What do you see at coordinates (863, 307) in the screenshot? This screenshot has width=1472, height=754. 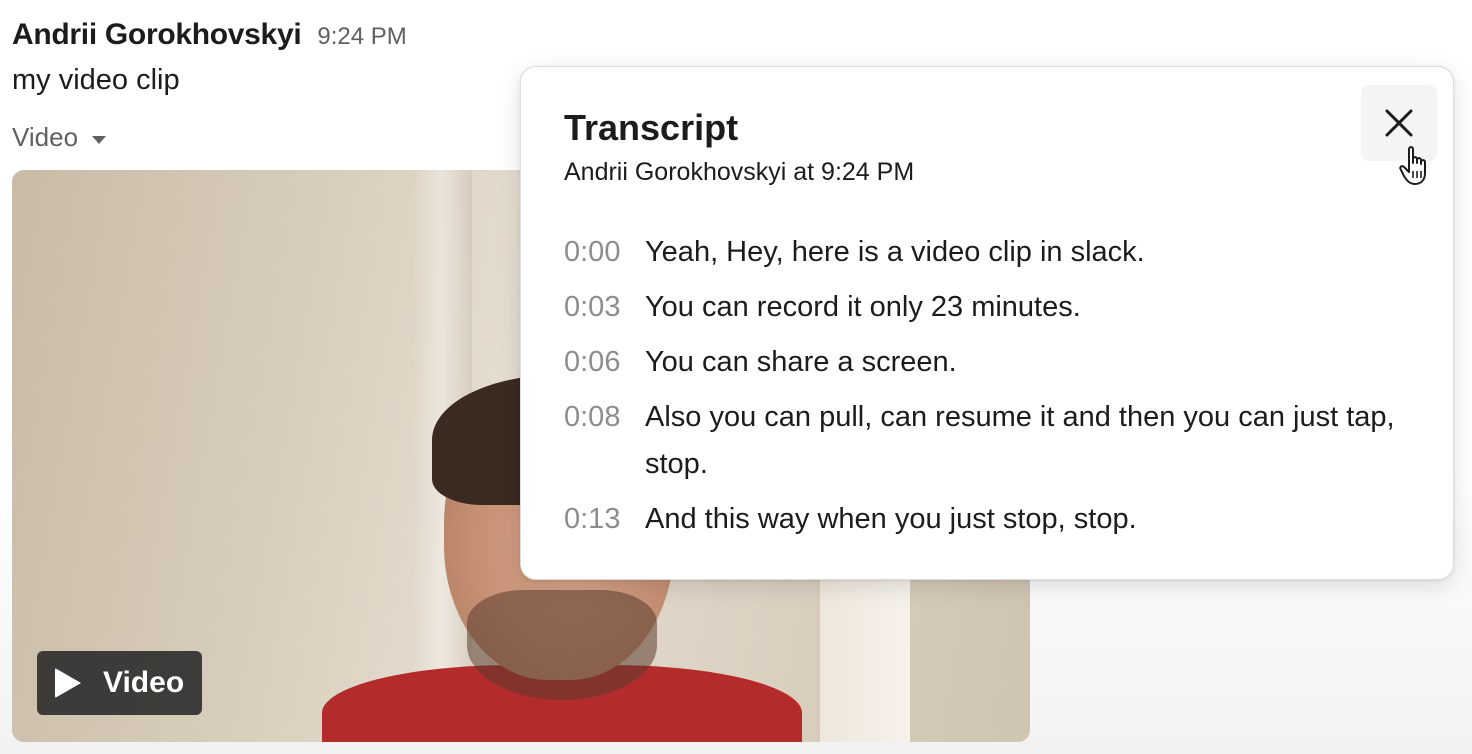 I see `transcript-line-text: You can record it only 23 minutes.` at bounding box center [863, 307].